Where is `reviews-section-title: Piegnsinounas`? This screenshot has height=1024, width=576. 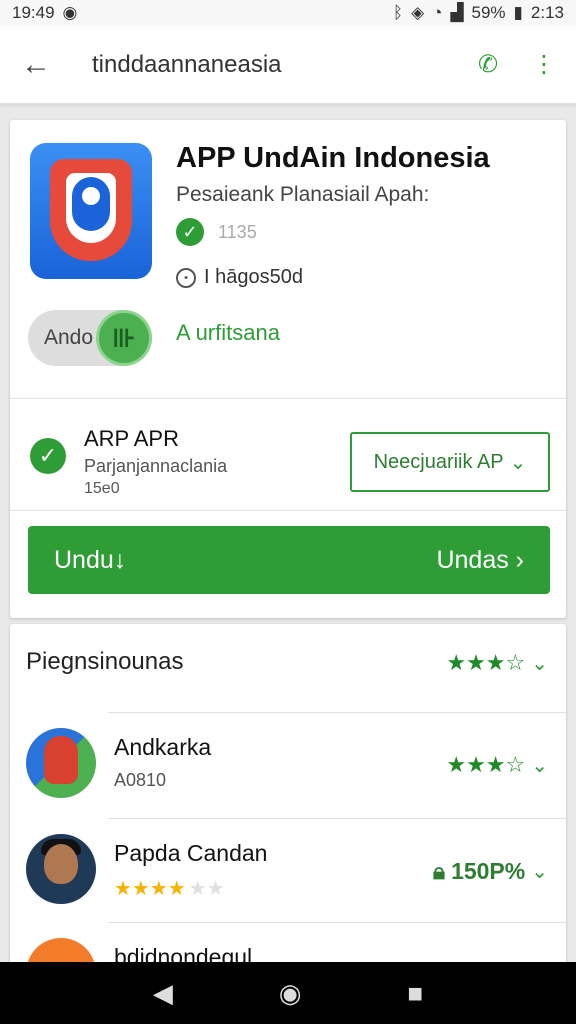 reviews-section-title: Piegnsinounas is located at coordinates (105, 661).